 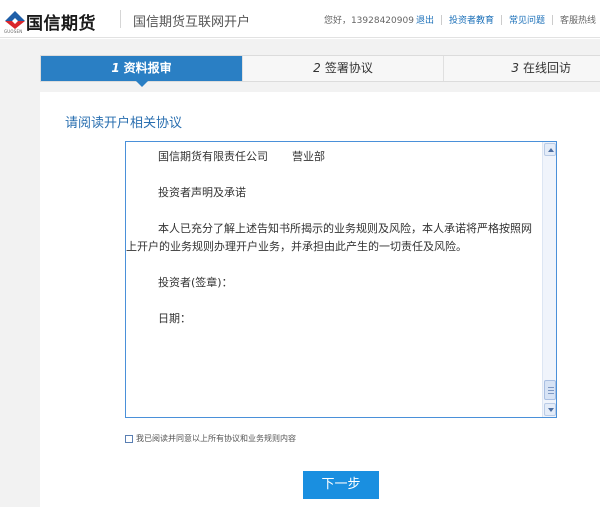 I want to click on header-links: 您好，13928420909 退出 投资者教育 常见问题 客服热线, so click(x=460, y=19).